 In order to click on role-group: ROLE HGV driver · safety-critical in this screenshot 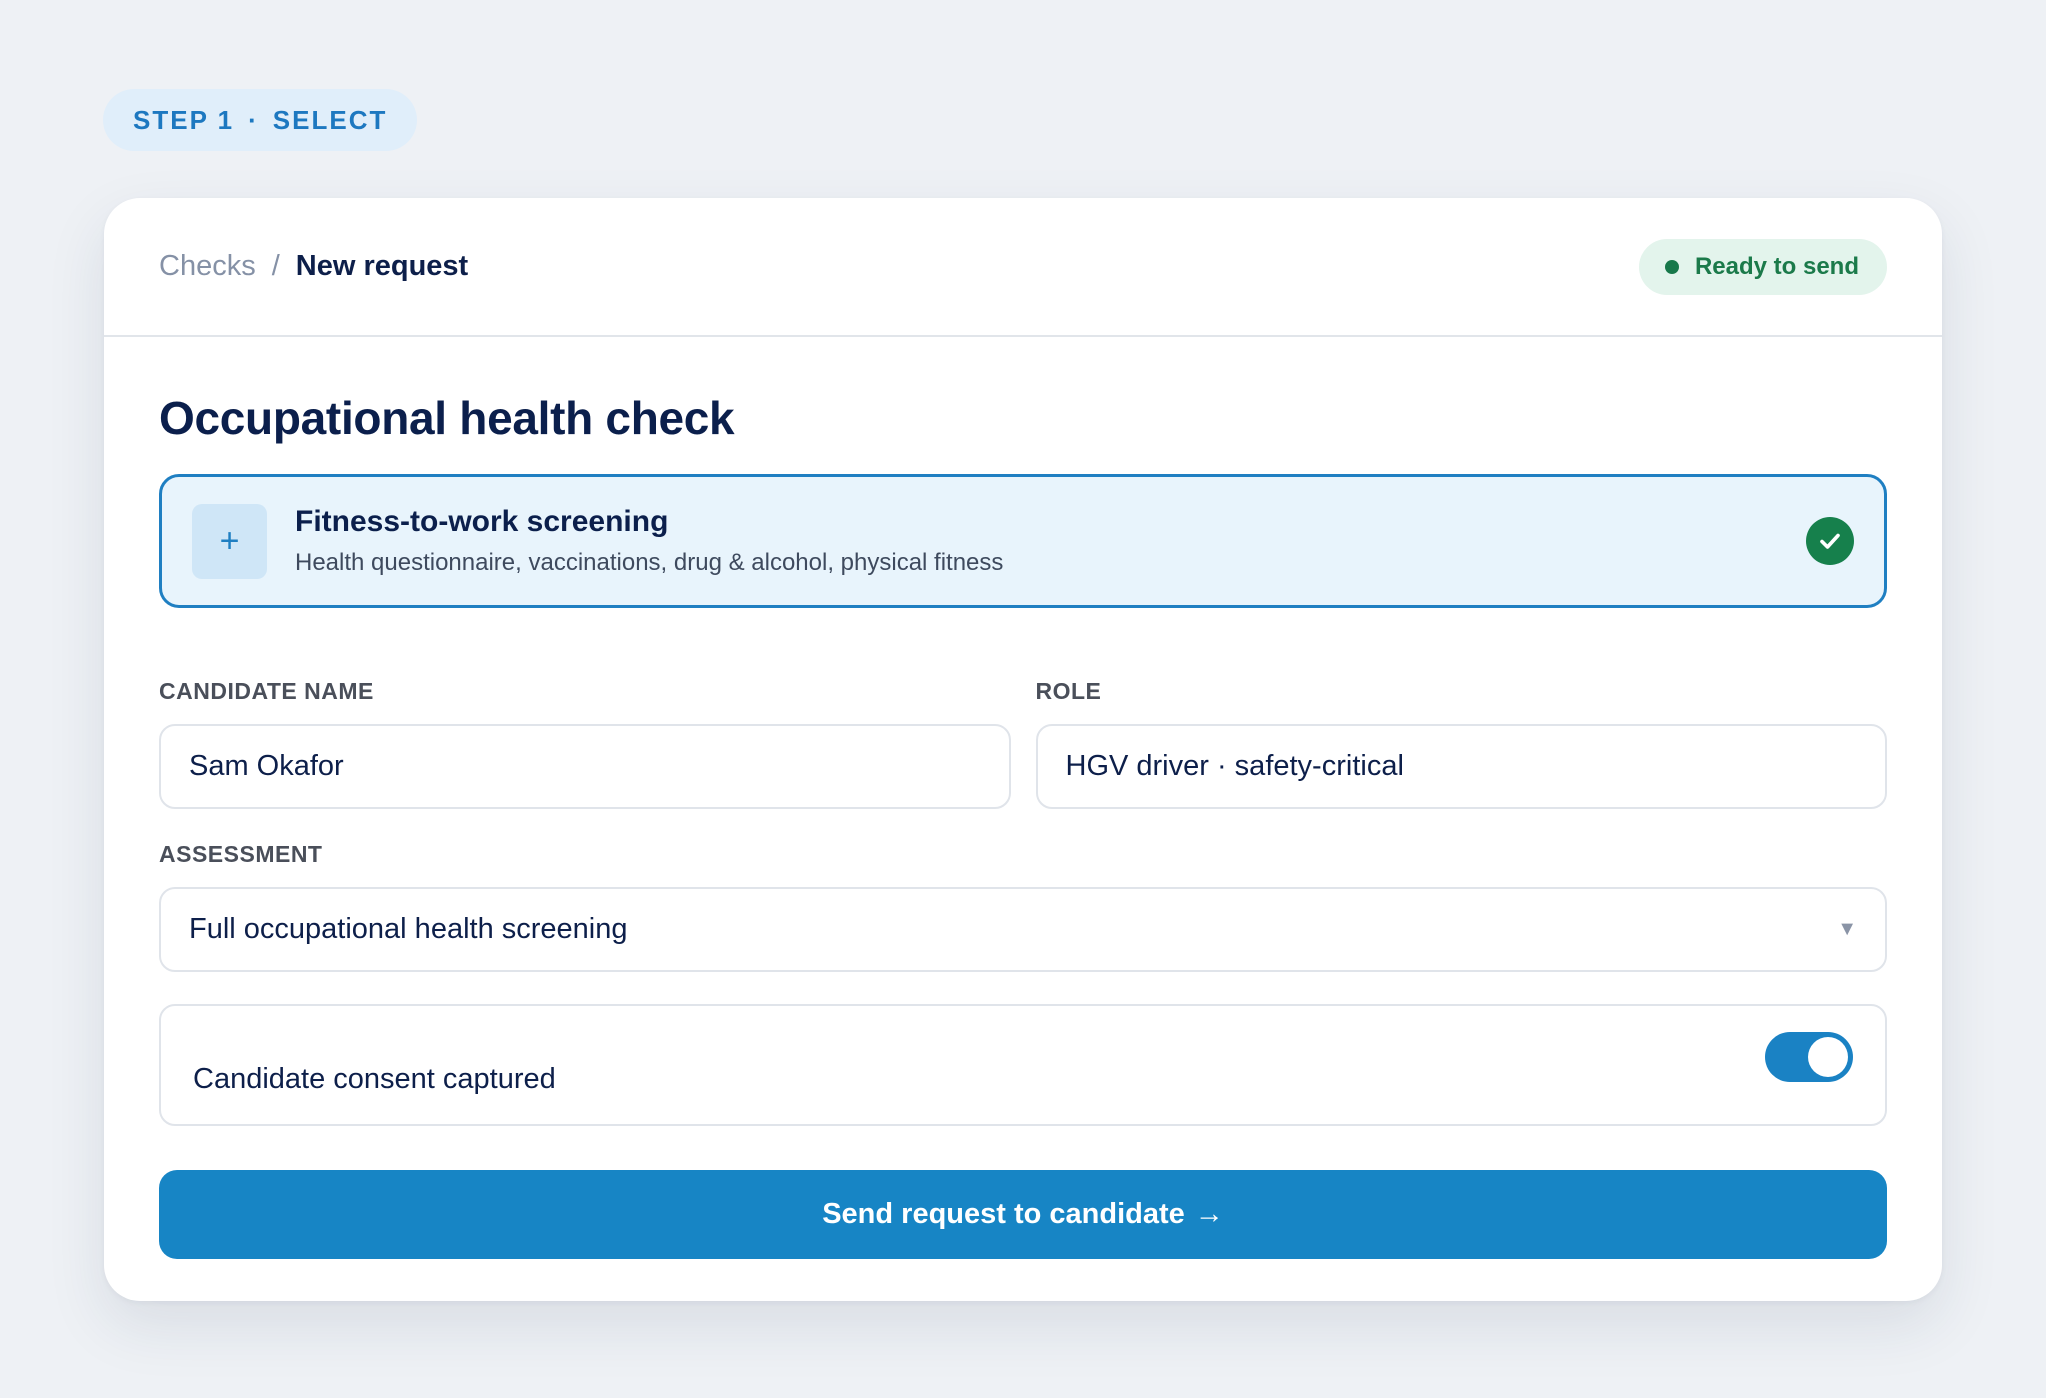, I will do `click(1461, 743)`.